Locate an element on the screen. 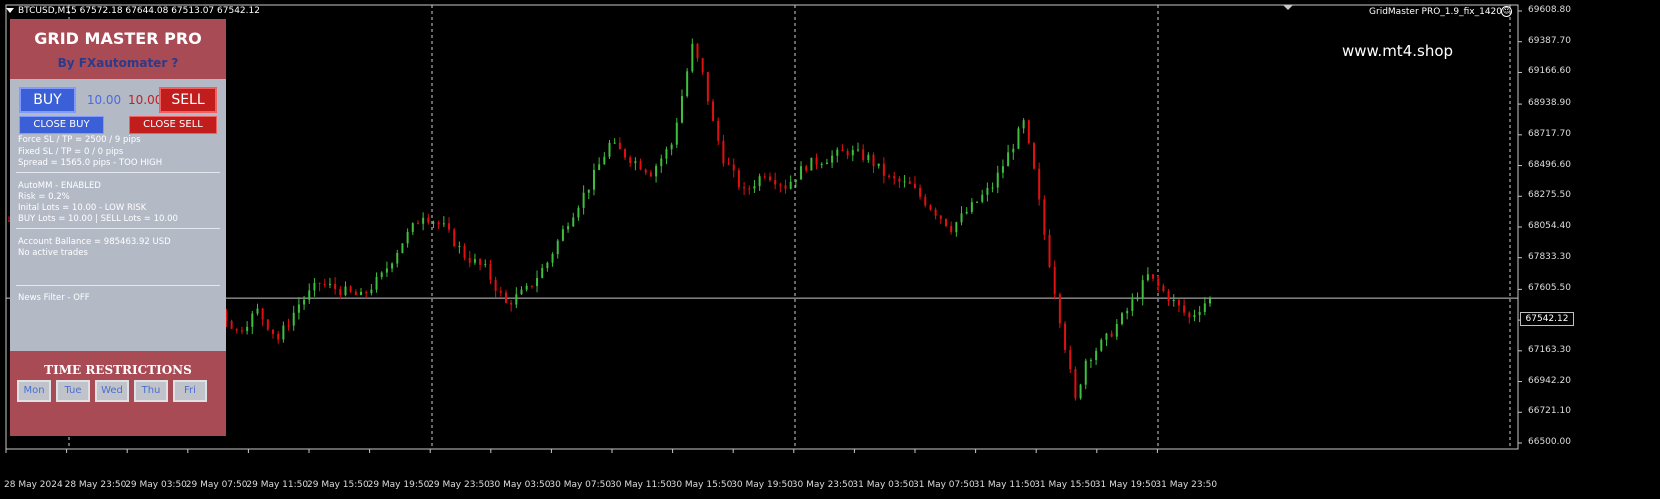 The height and width of the screenshot is (499, 1660). day-button-mon: Mon is located at coordinates (34, 391).